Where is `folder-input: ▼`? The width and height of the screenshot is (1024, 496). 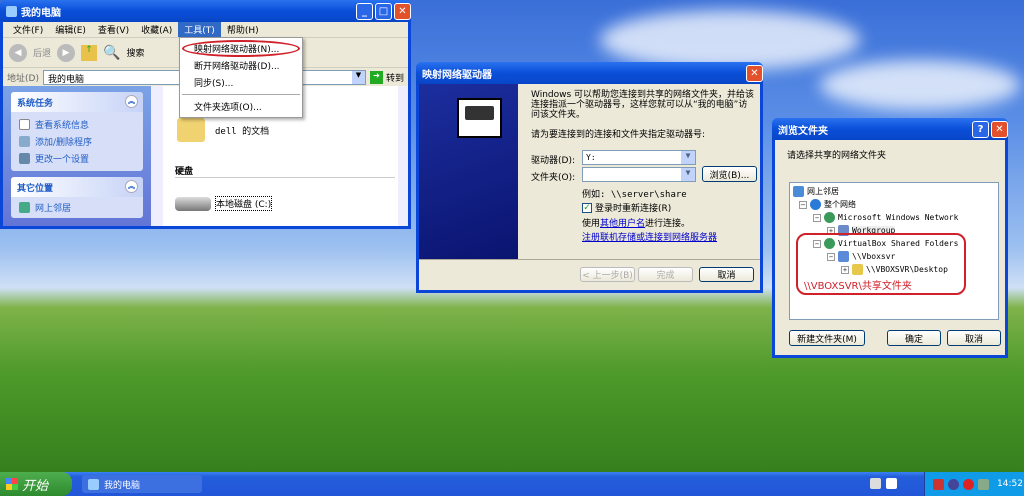 folder-input: ▼ is located at coordinates (639, 174).